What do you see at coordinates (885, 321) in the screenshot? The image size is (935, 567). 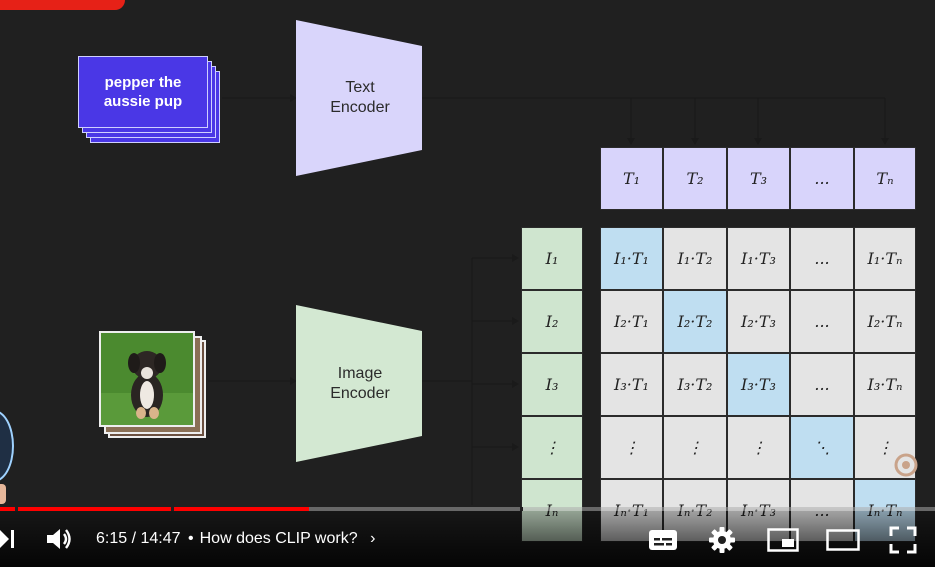 I see `matrix-cell: I₂·Tₙ` at bounding box center [885, 321].